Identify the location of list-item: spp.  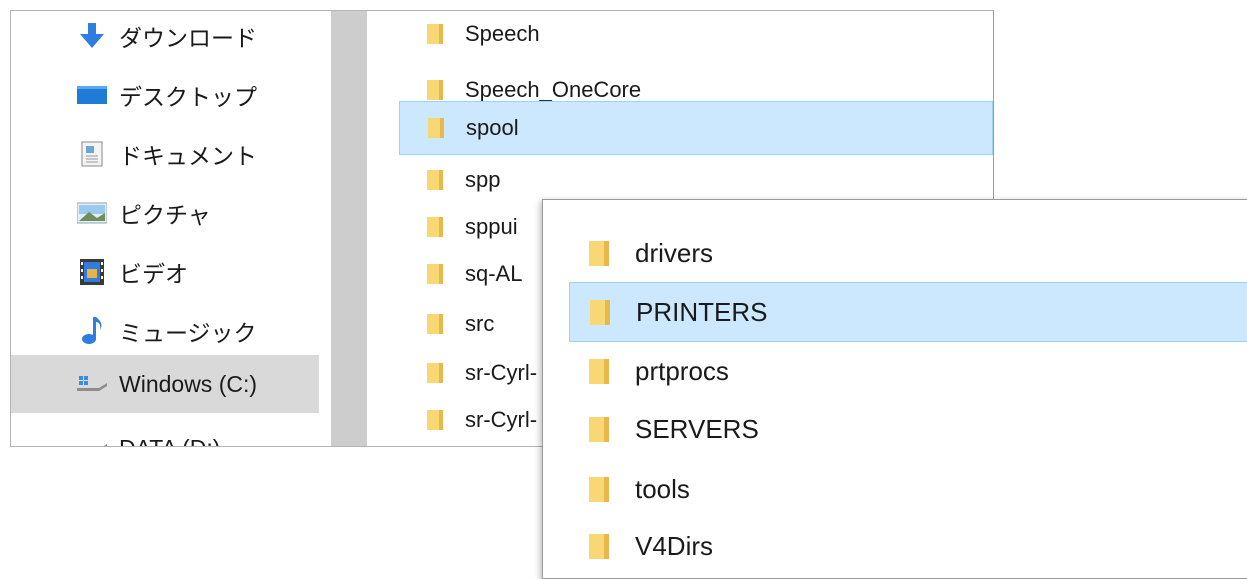
(696, 180).